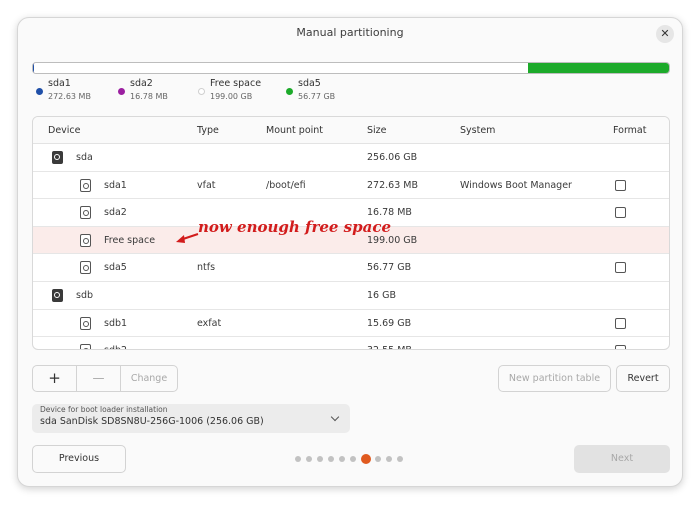  Describe the element at coordinates (478, 130) in the screenshot. I see `header-system: System` at that location.